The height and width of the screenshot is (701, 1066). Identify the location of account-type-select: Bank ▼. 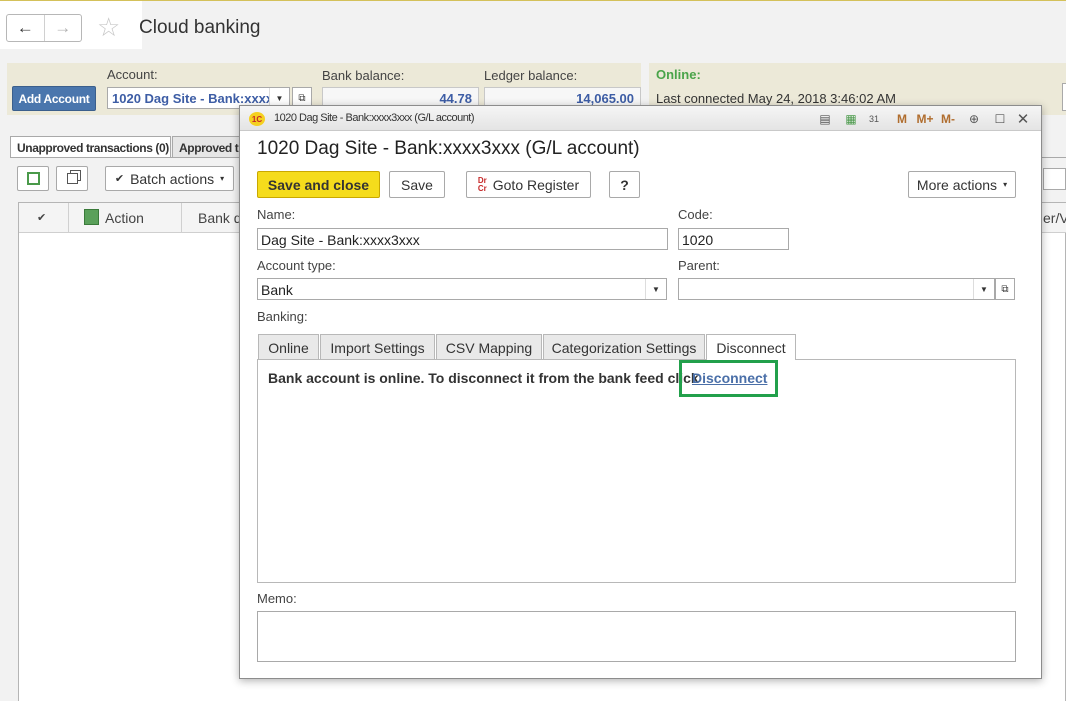
(462, 289).